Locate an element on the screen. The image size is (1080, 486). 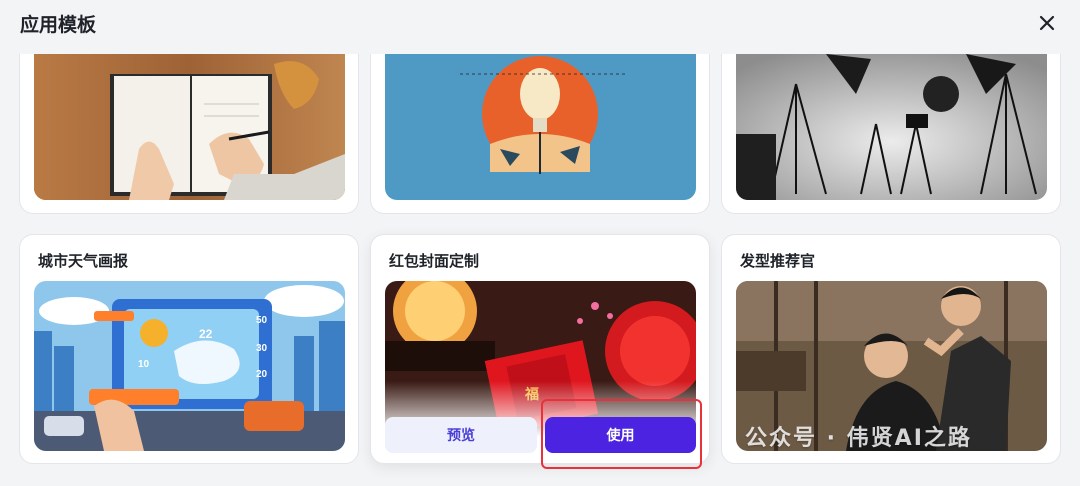
template-card-studio is located at coordinates (891, 134).